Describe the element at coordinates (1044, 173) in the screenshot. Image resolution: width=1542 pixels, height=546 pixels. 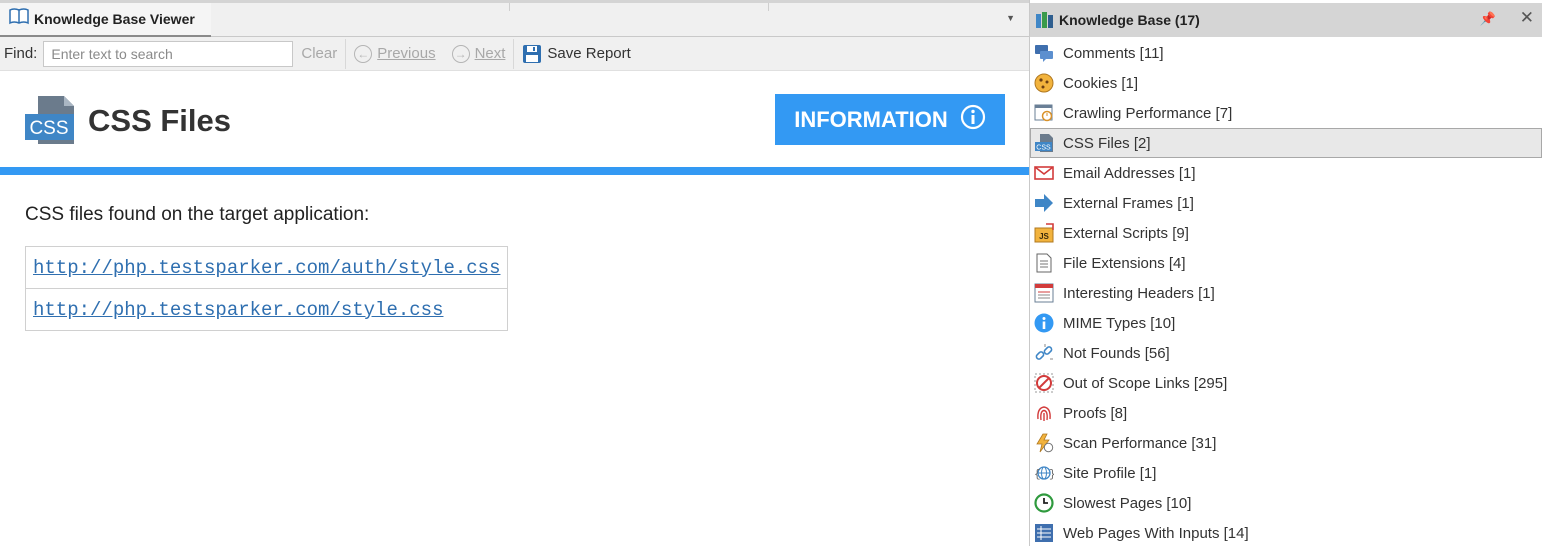
I see `email-icon` at that location.